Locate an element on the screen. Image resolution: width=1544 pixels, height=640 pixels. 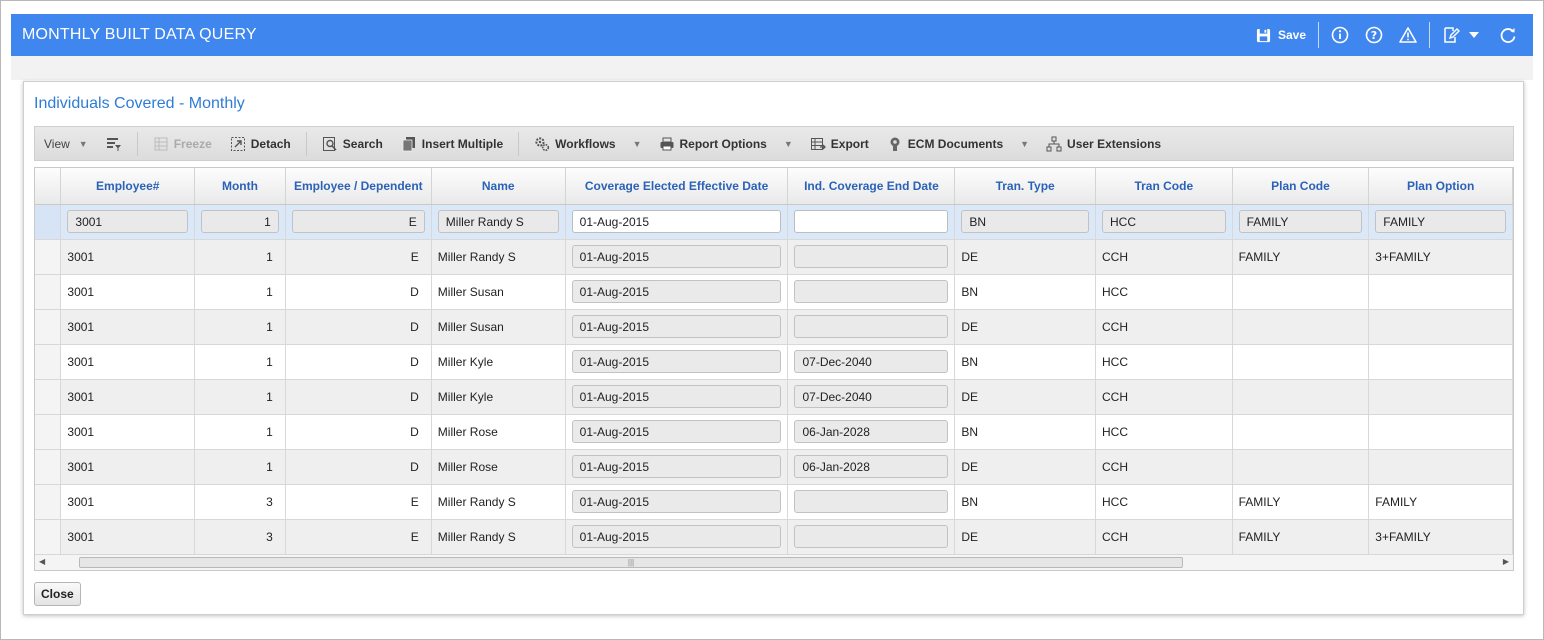
column-header: Employee# is located at coordinates (128, 186).